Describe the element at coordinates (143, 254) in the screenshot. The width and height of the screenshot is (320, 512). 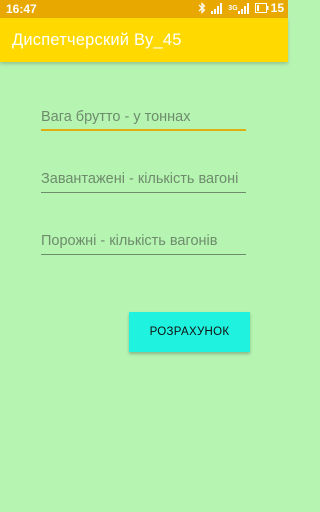
I see `empty-wagons-underline` at that location.